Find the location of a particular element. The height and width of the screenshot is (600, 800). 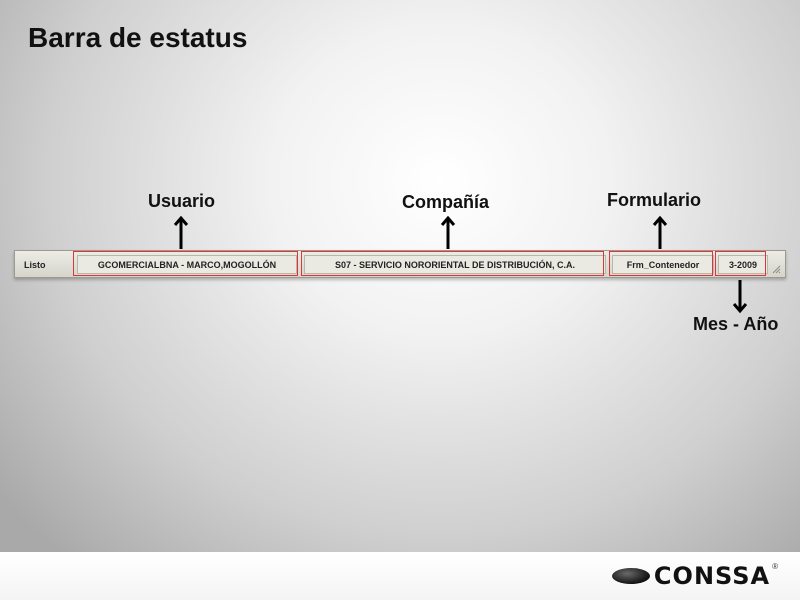

label-formulario: Formulario is located at coordinates (654, 200).